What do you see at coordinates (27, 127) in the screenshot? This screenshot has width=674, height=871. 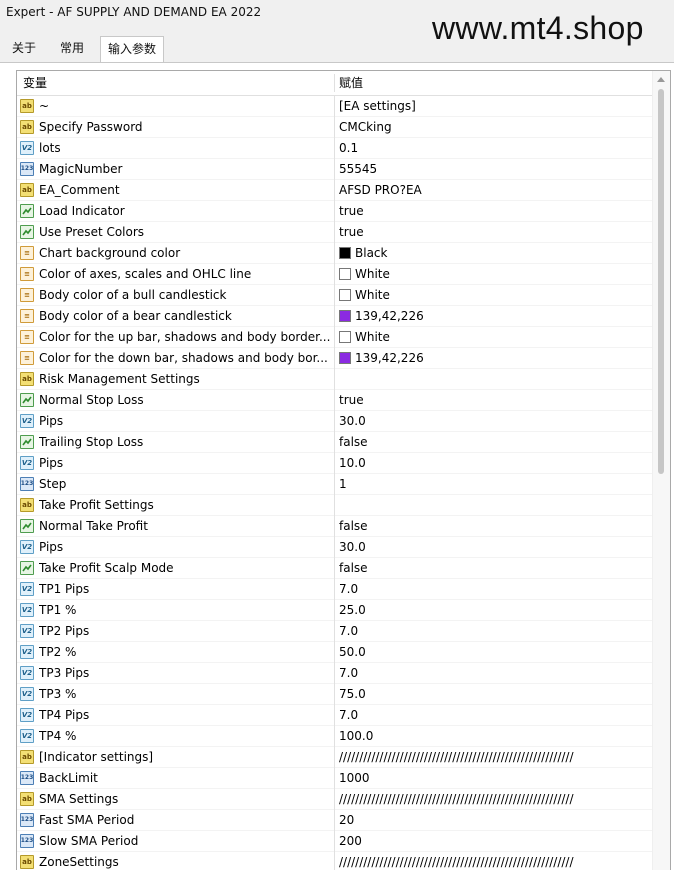 I see `string-icon: ab` at bounding box center [27, 127].